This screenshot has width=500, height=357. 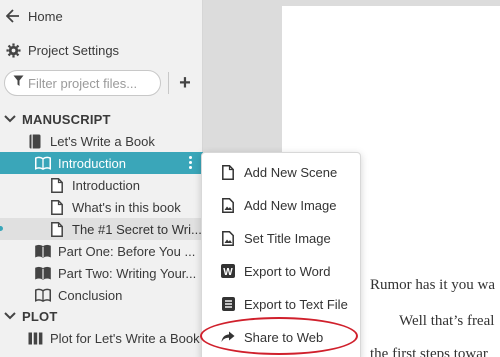 What do you see at coordinates (228, 337) in the screenshot?
I see `share-arrow-icon` at bounding box center [228, 337].